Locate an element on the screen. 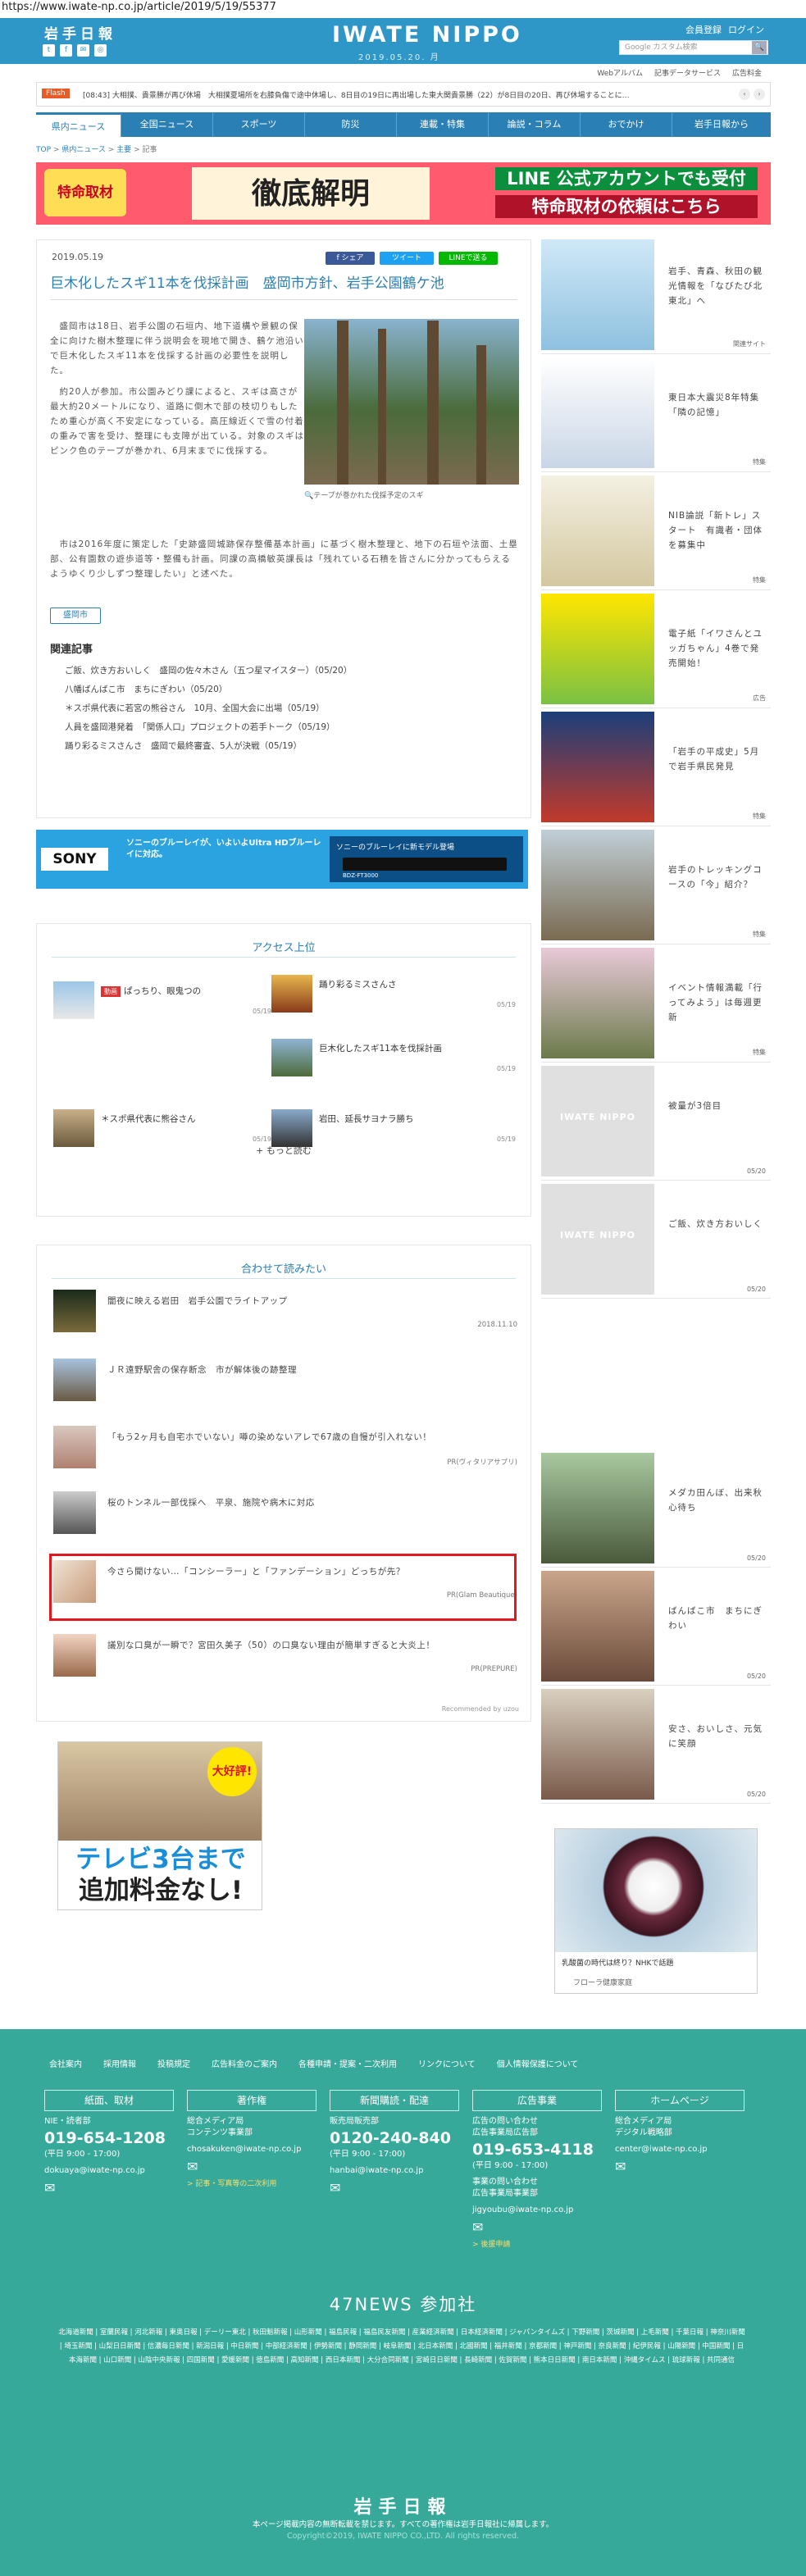 Image resolution: width=806 pixels, height=2576 pixels. nav-tab-local-news: 県内ニュース is located at coordinates (78, 124).